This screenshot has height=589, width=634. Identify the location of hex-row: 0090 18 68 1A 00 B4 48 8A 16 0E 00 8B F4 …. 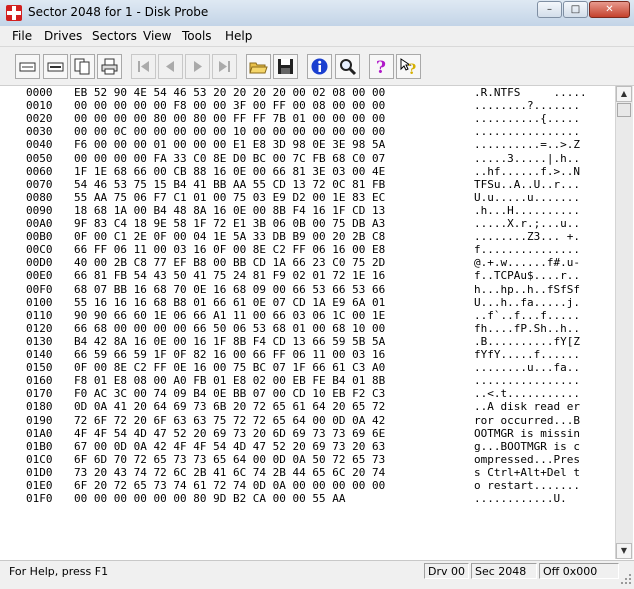
(306, 210).